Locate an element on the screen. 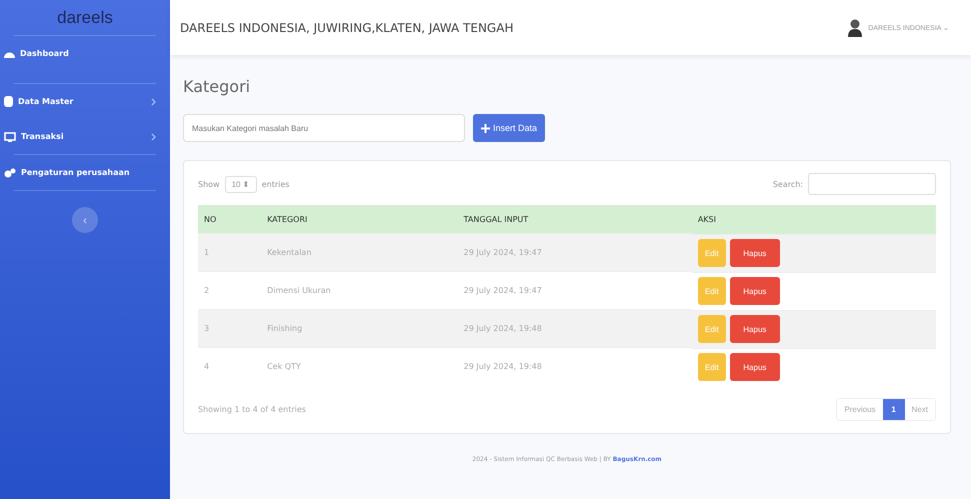 The image size is (971, 499). sidebar-item: Data Master is located at coordinates (80, 101).